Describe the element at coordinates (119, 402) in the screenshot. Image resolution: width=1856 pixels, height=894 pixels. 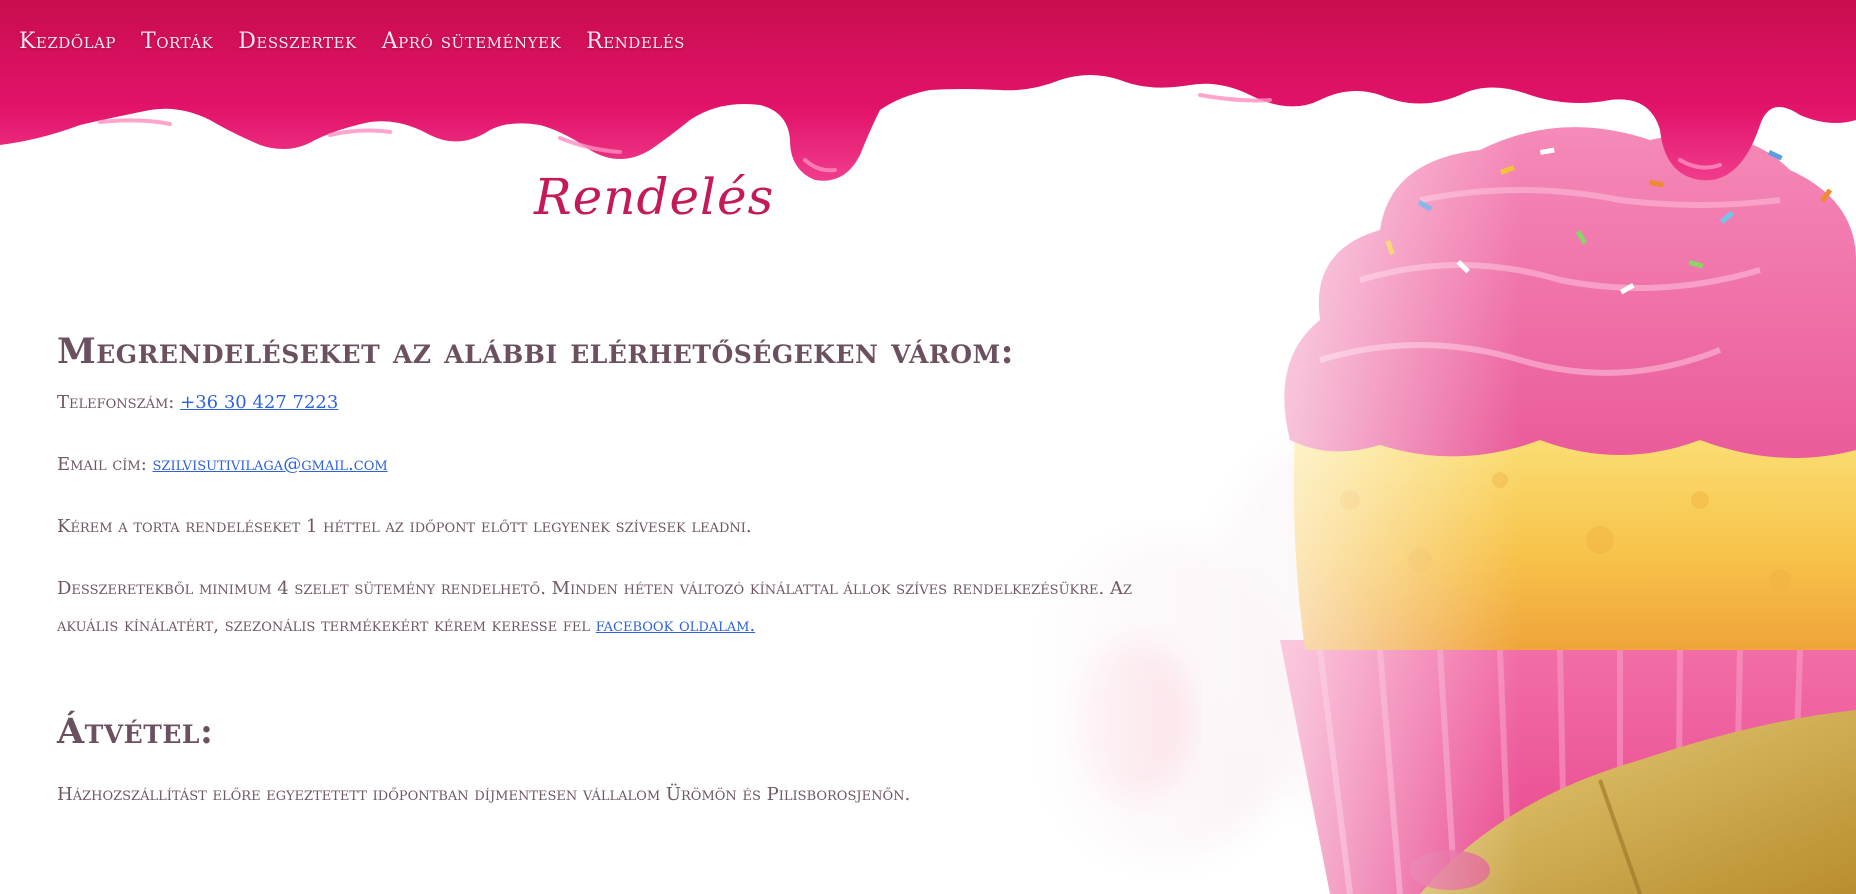
I see `phone-label: Telefonszám:` at that location.